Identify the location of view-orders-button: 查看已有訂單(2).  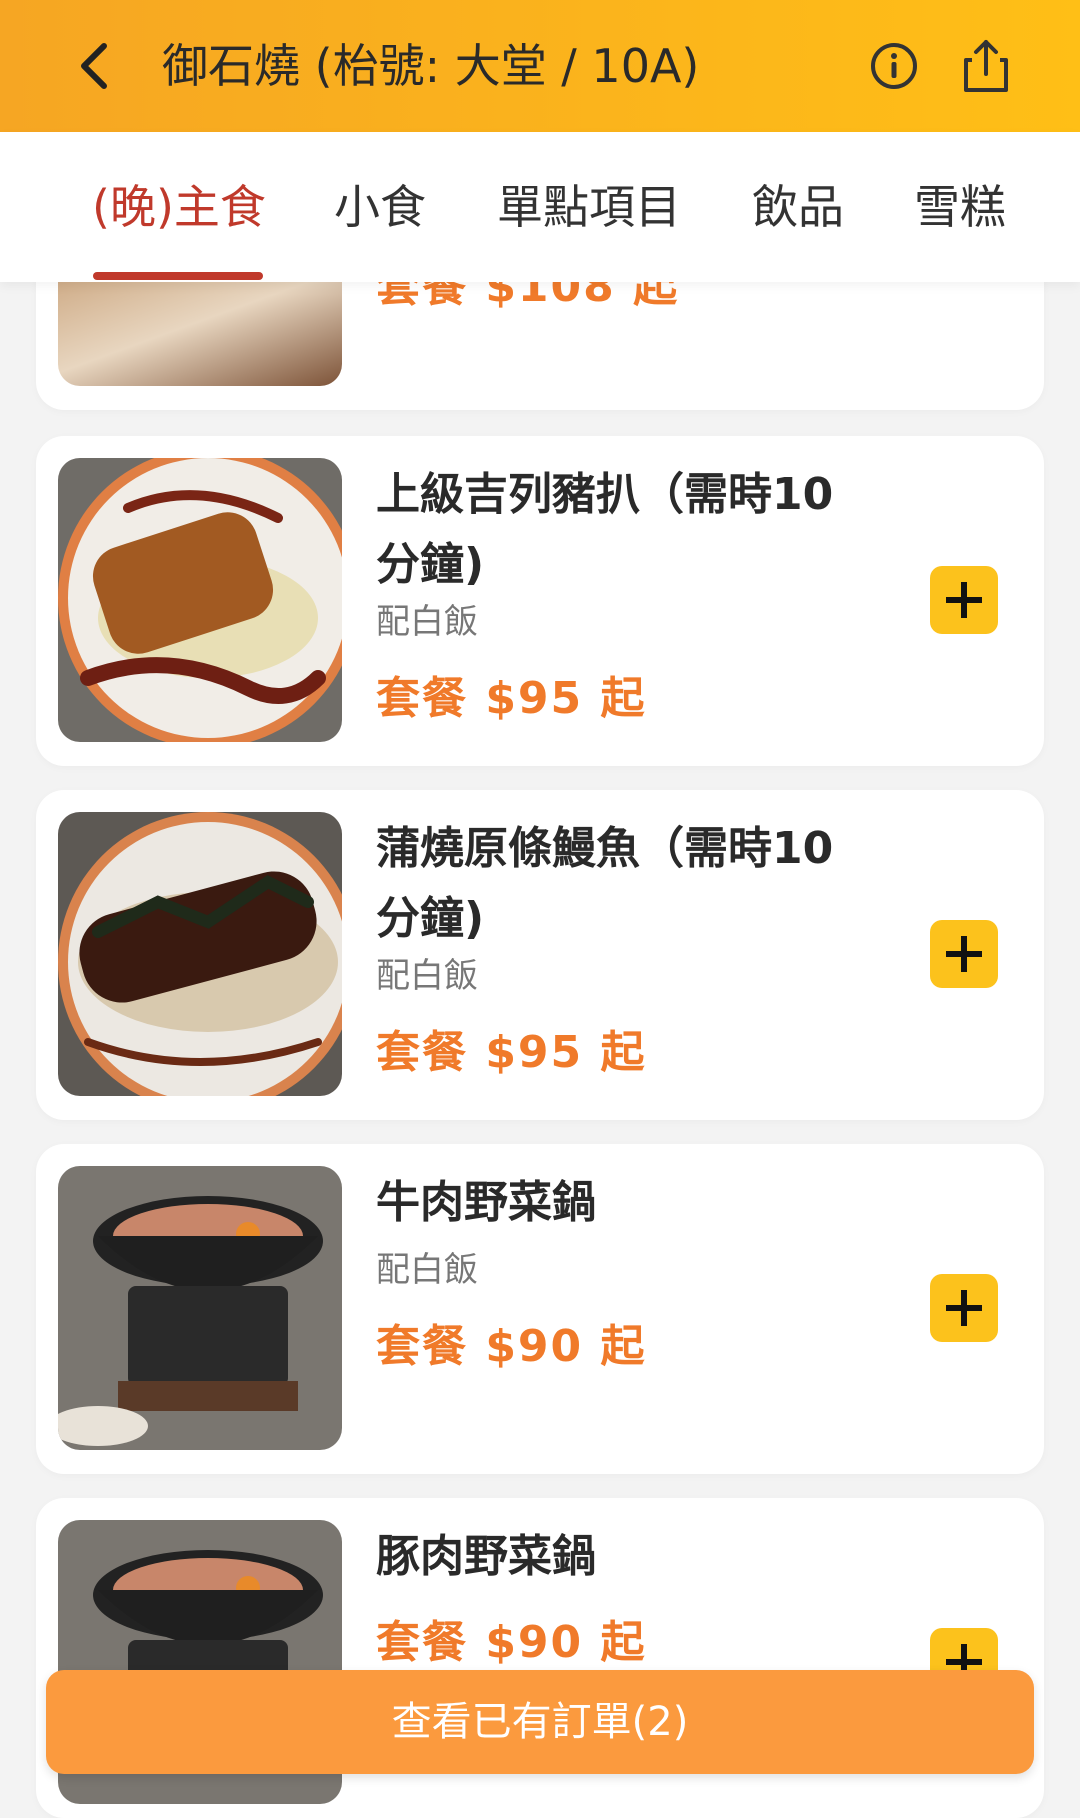
(540, 1722).